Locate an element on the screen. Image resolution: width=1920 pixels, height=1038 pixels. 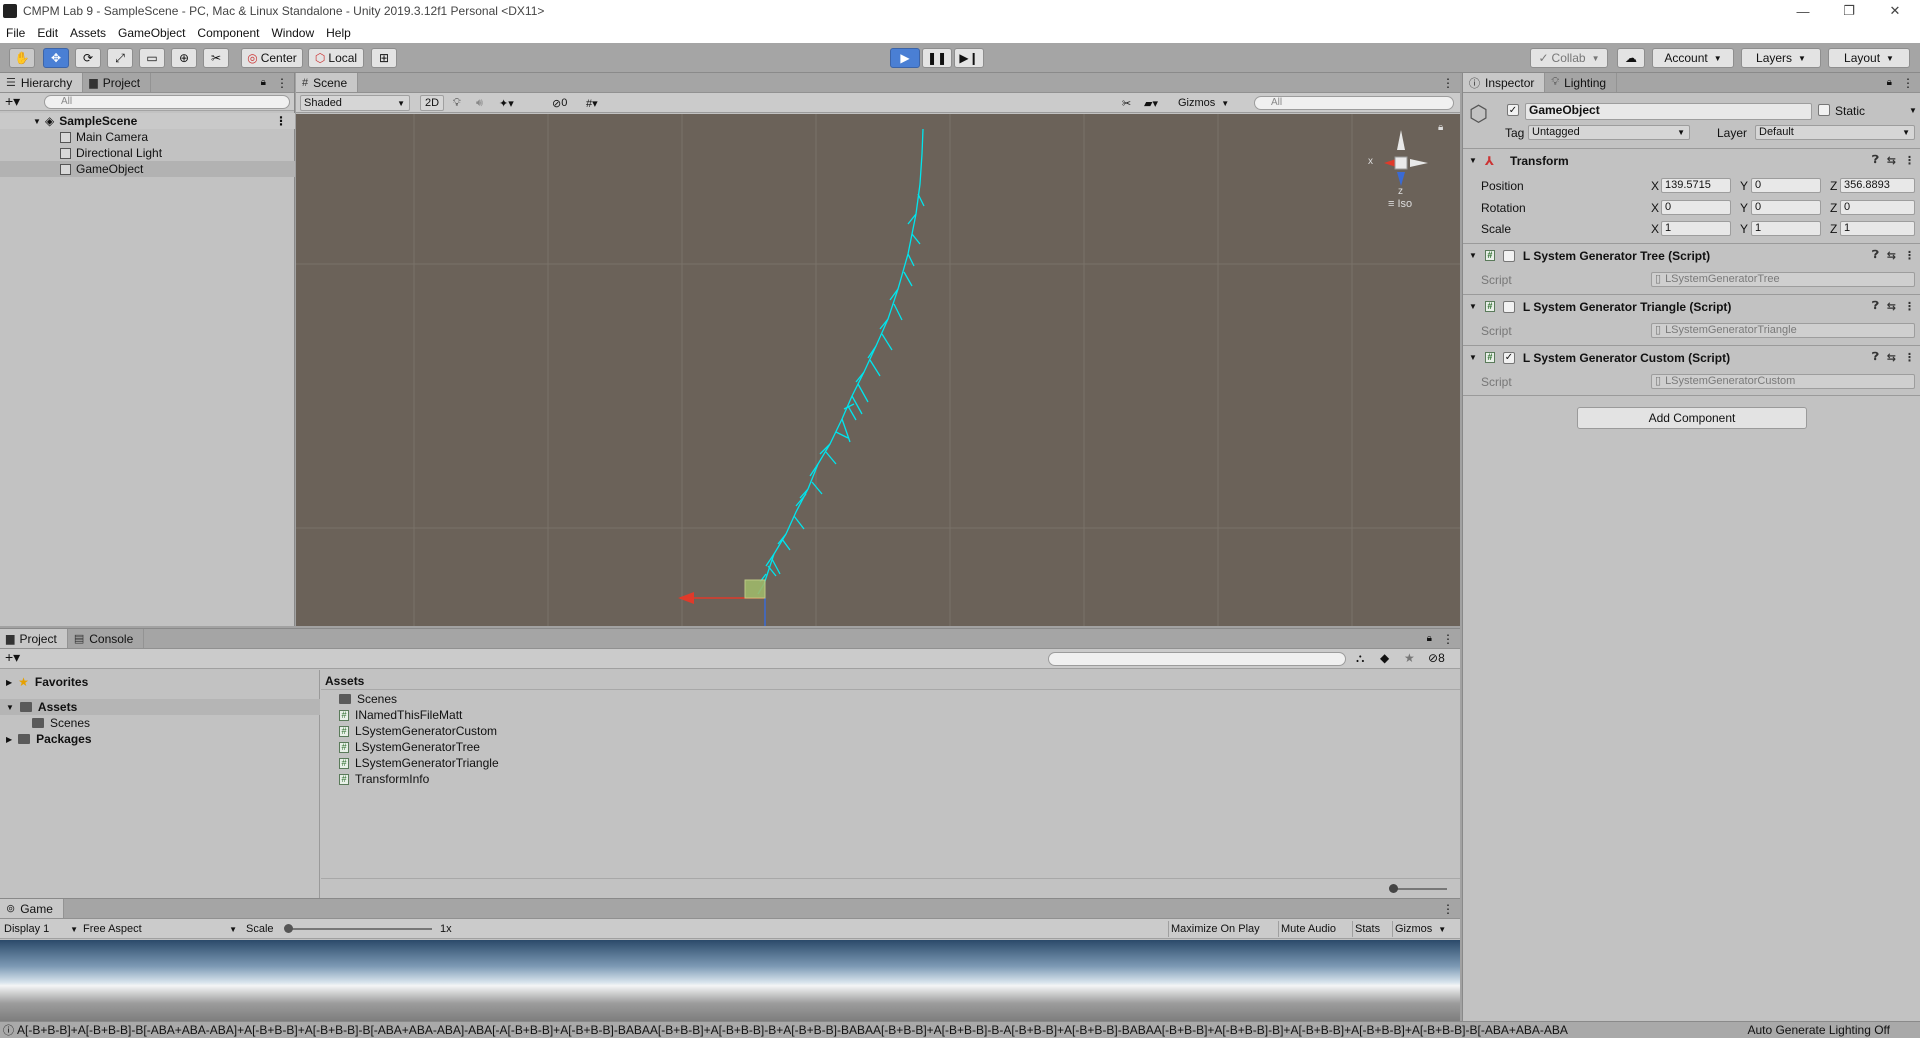
rotation-z-field: 0 is located at coordinates (1877, 207).